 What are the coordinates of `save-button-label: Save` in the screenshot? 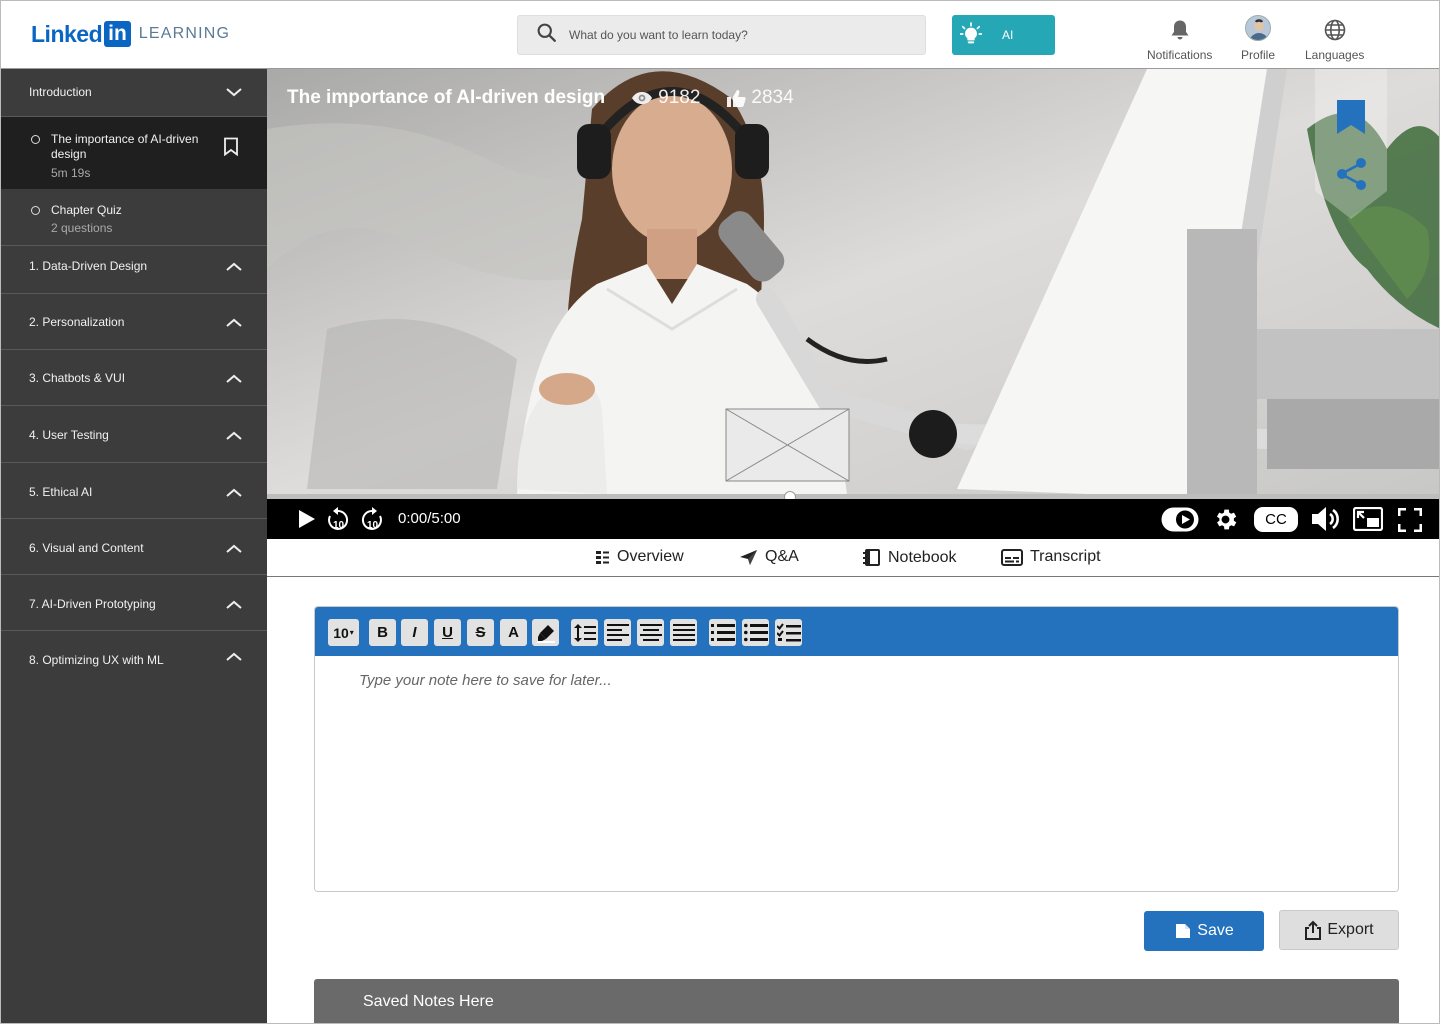 It's located at (1215, 930).